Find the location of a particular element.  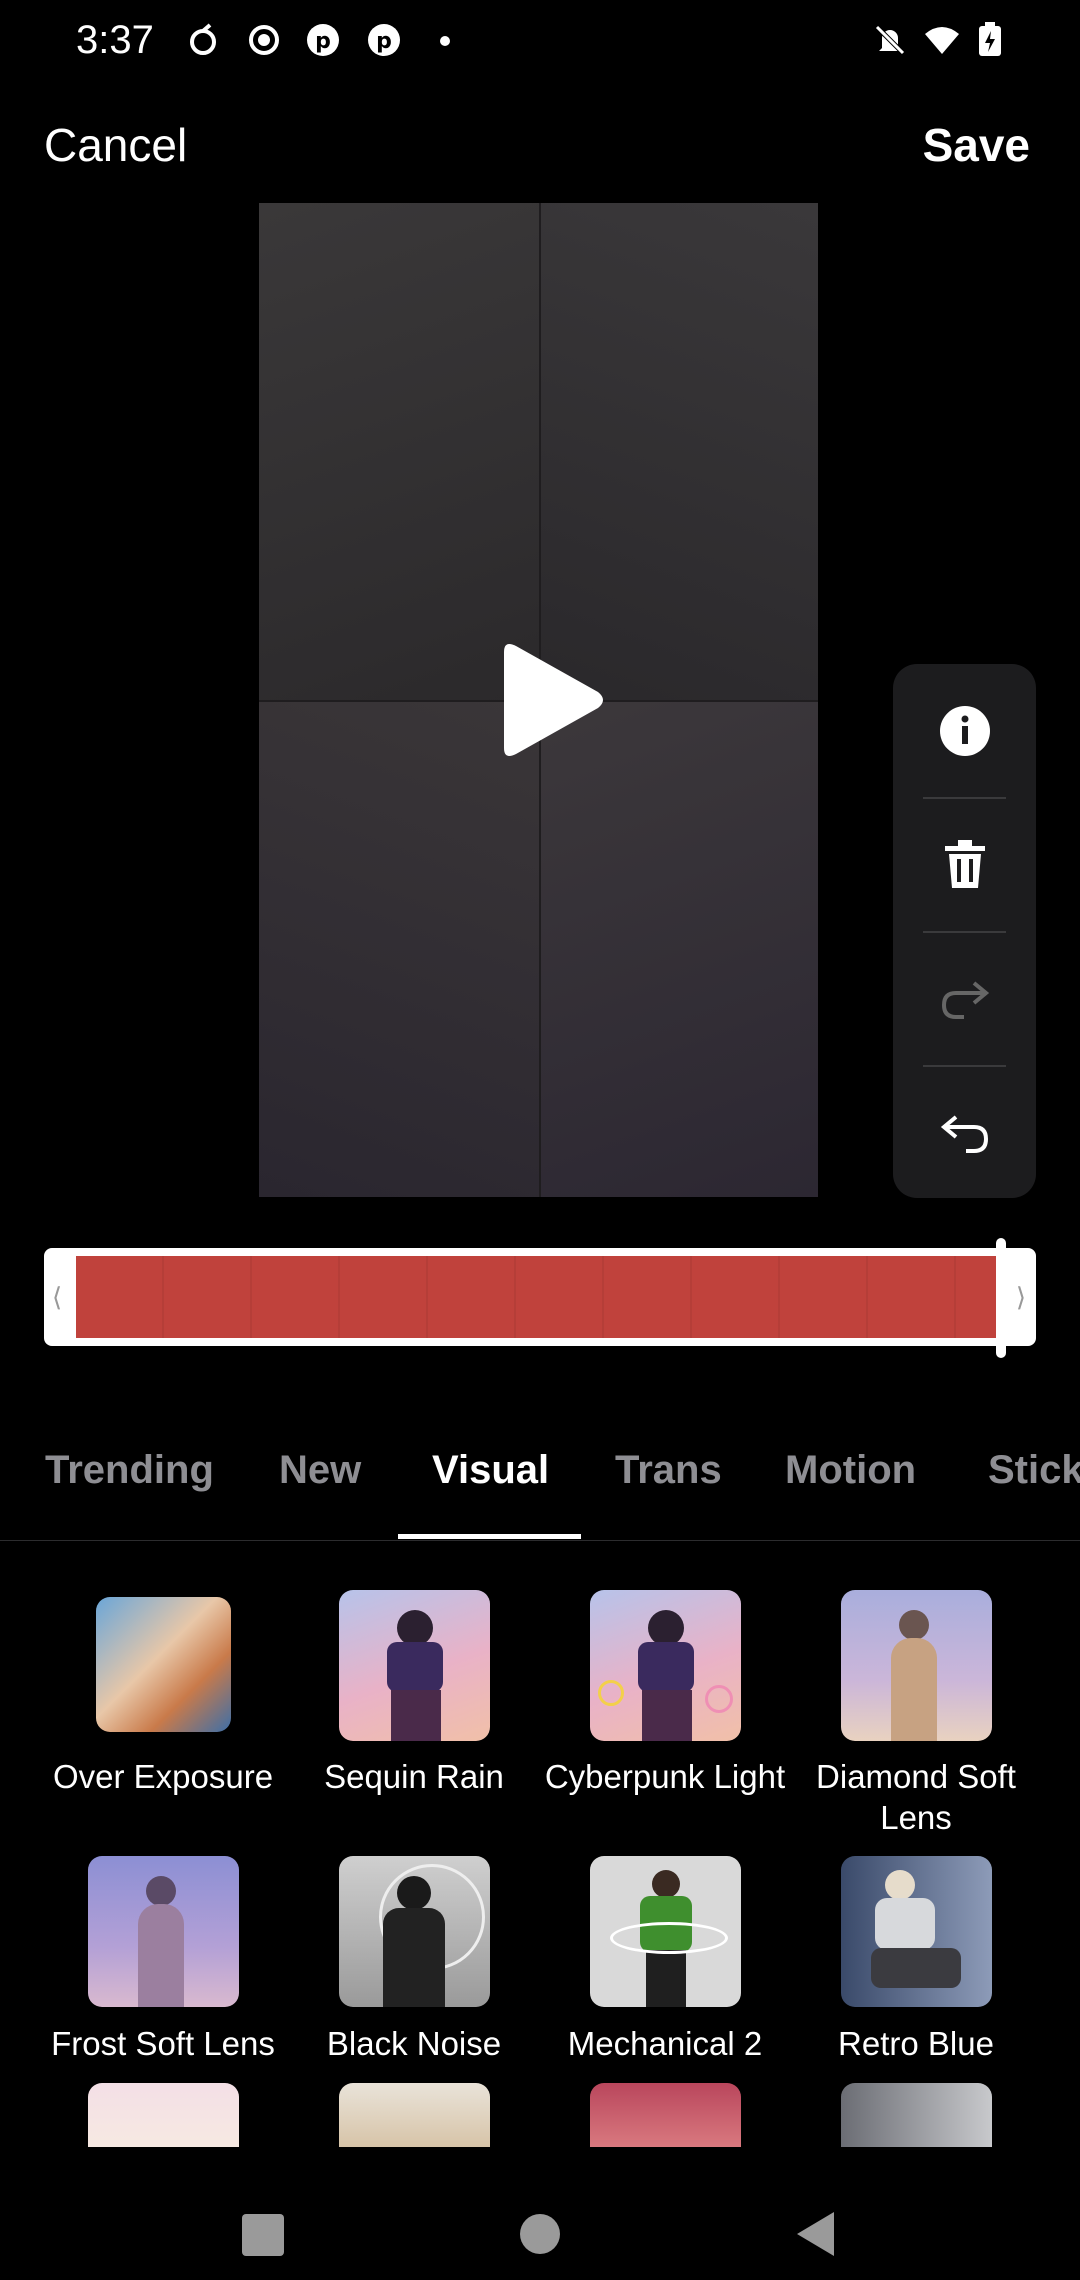

effect-range-strip is located at coordinates (538, 1297).